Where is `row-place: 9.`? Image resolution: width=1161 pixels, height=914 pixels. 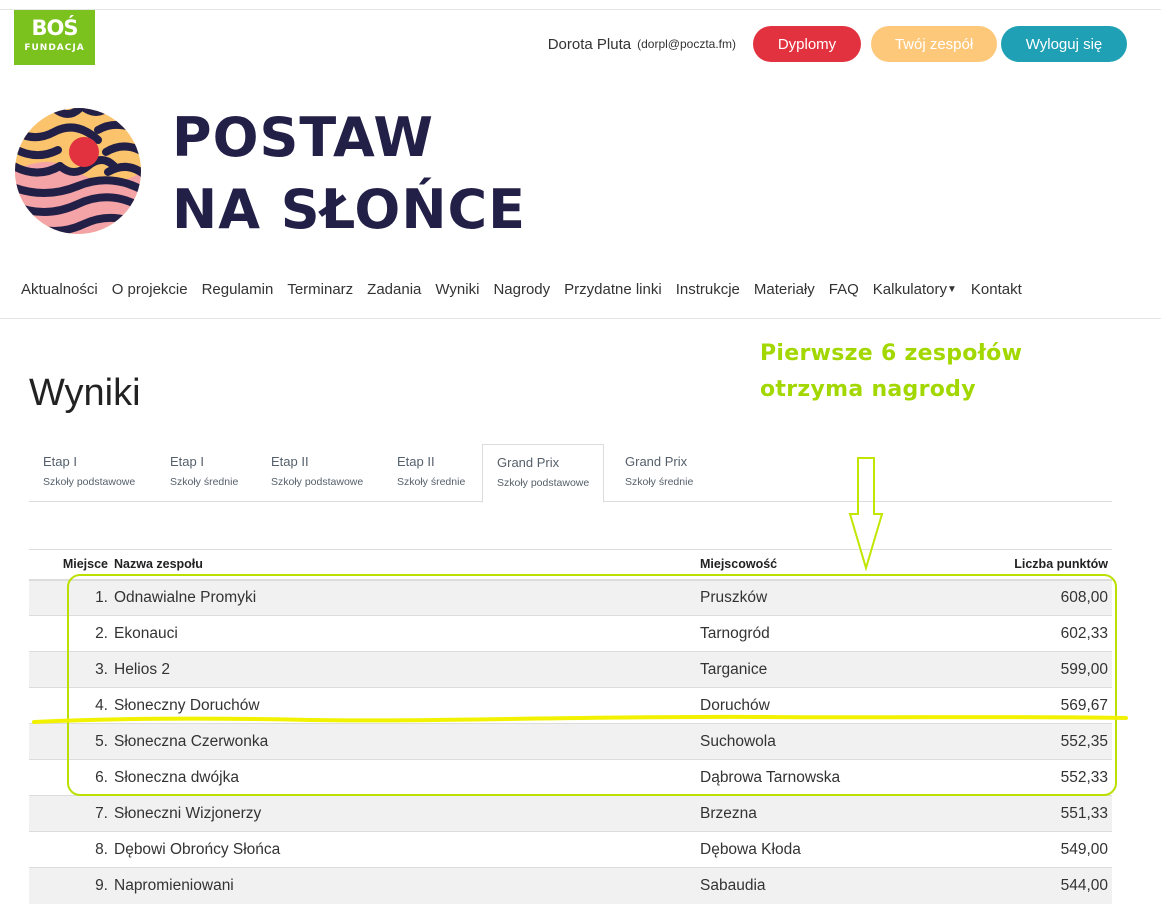 row-place: 9. is located at coordinates (70, 885).